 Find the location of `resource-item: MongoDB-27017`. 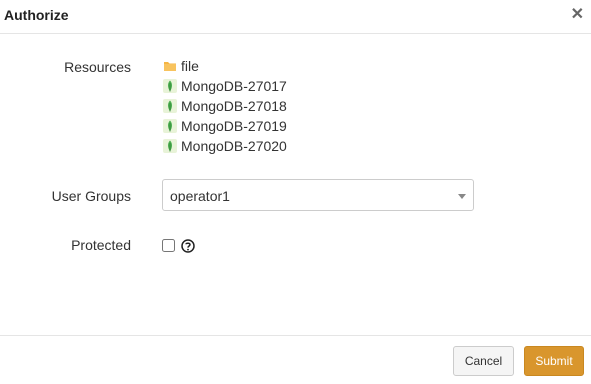

resource-item: MongoDB-27017 is located at coordinates (225, 86).